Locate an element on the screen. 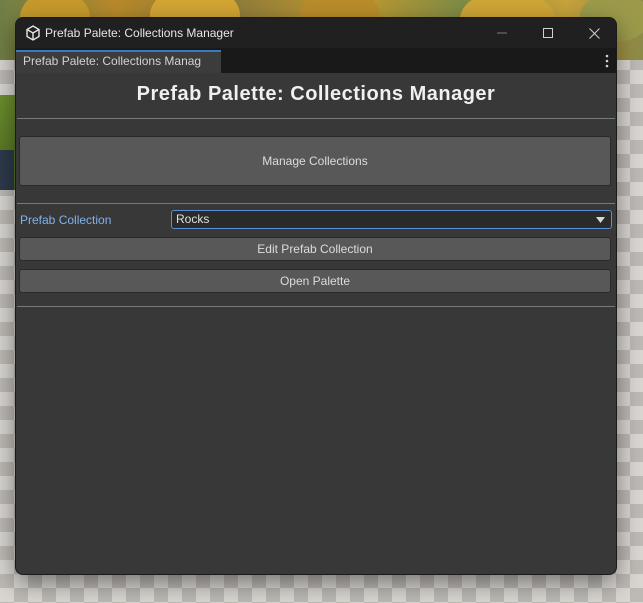 The width and height of the screenshot is (643, 603). maximize-icon is located at coordinates (548, 33).